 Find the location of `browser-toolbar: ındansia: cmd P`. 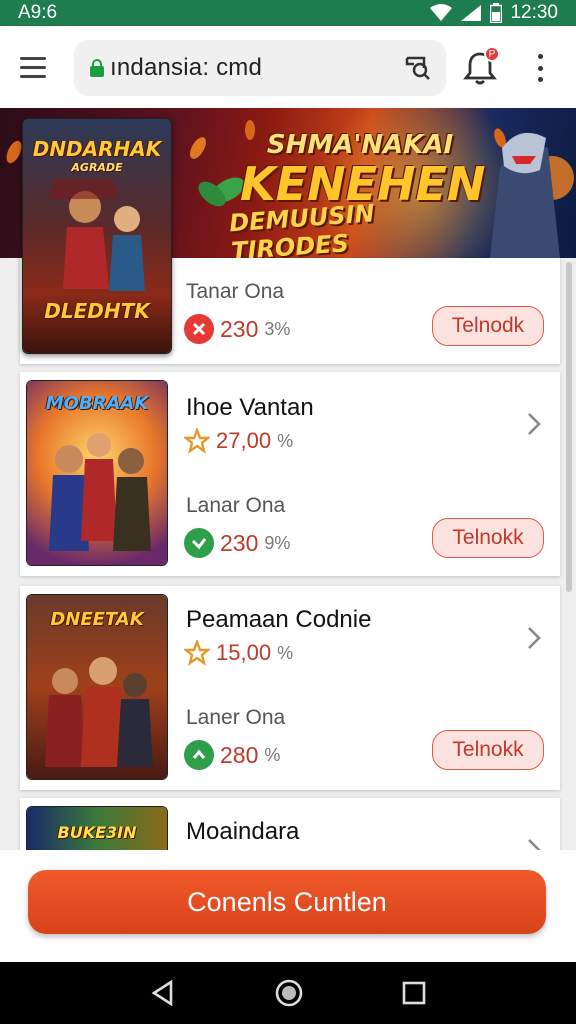

browser-toolbar: ındansia: cmd P is located at coordinates (288, 67).